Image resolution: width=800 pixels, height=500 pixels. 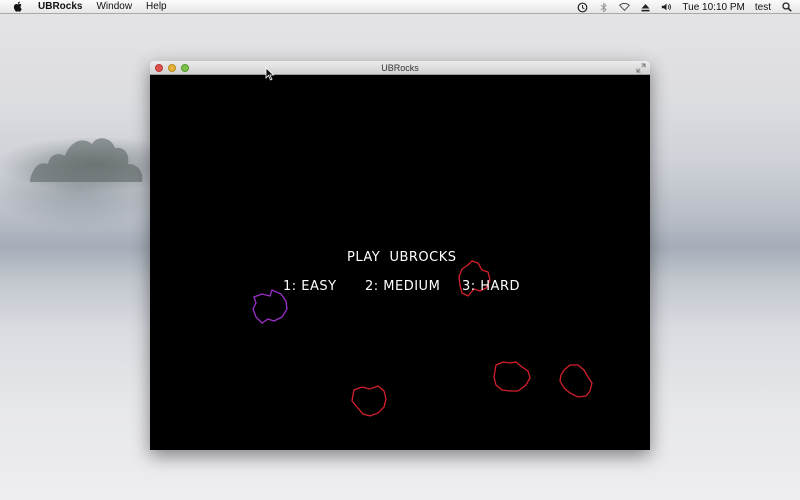 I want to click on menu-bar: UBRocks Window Help Tue 10:10 PM test, so click(x=400, y=7).